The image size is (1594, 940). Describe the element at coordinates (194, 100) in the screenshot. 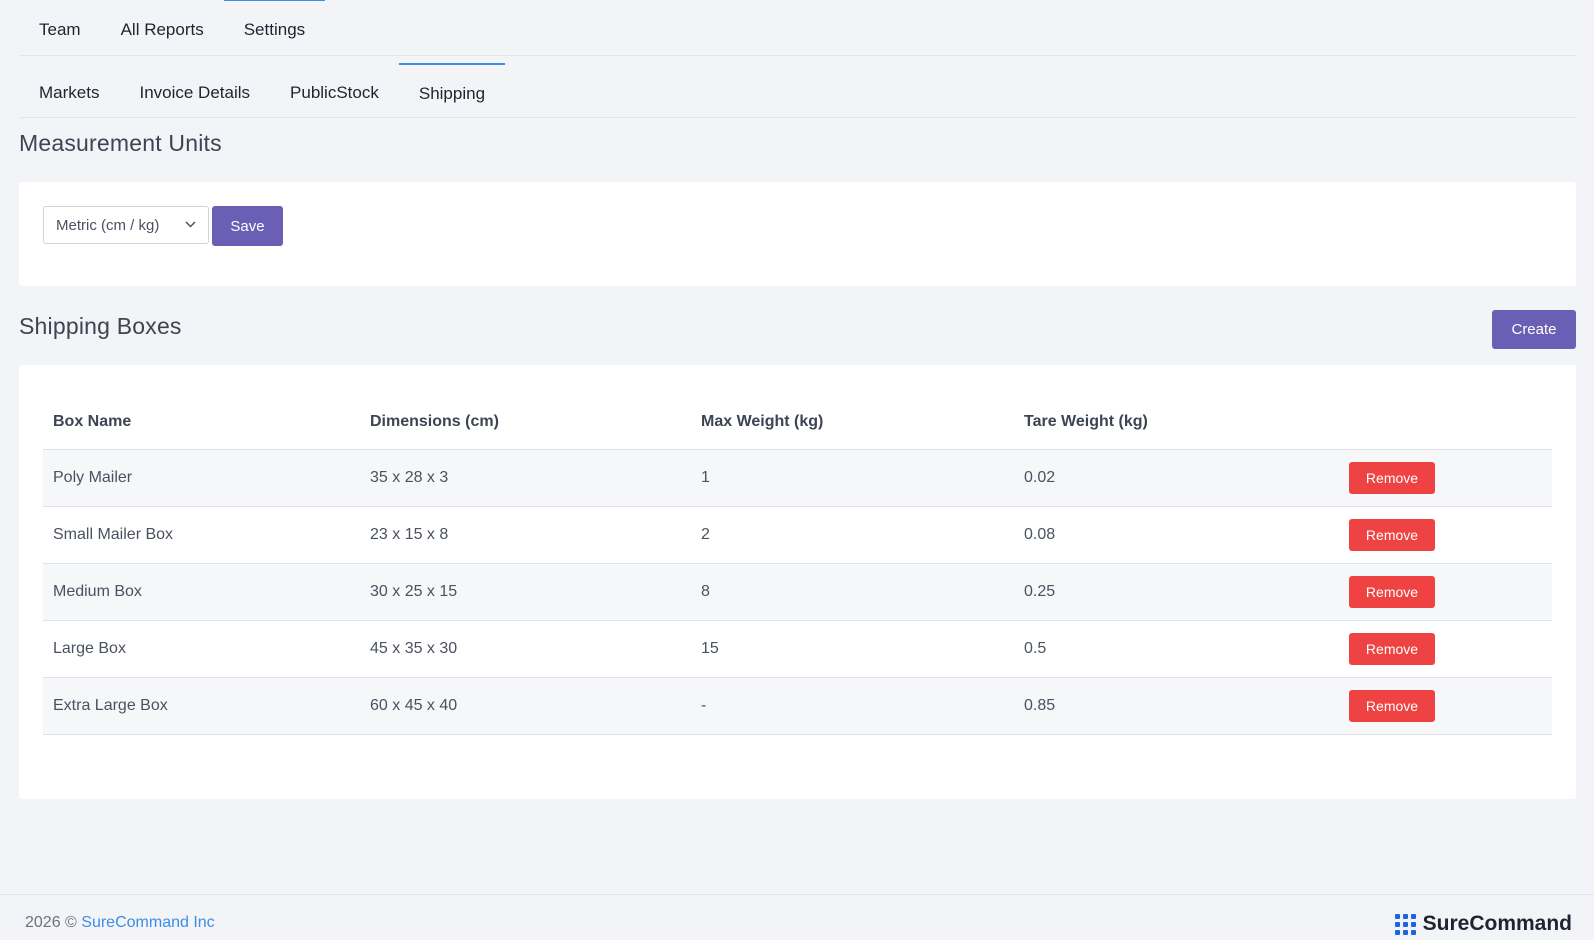

I see `tab-invoice-details: Invoice Details` at that location.